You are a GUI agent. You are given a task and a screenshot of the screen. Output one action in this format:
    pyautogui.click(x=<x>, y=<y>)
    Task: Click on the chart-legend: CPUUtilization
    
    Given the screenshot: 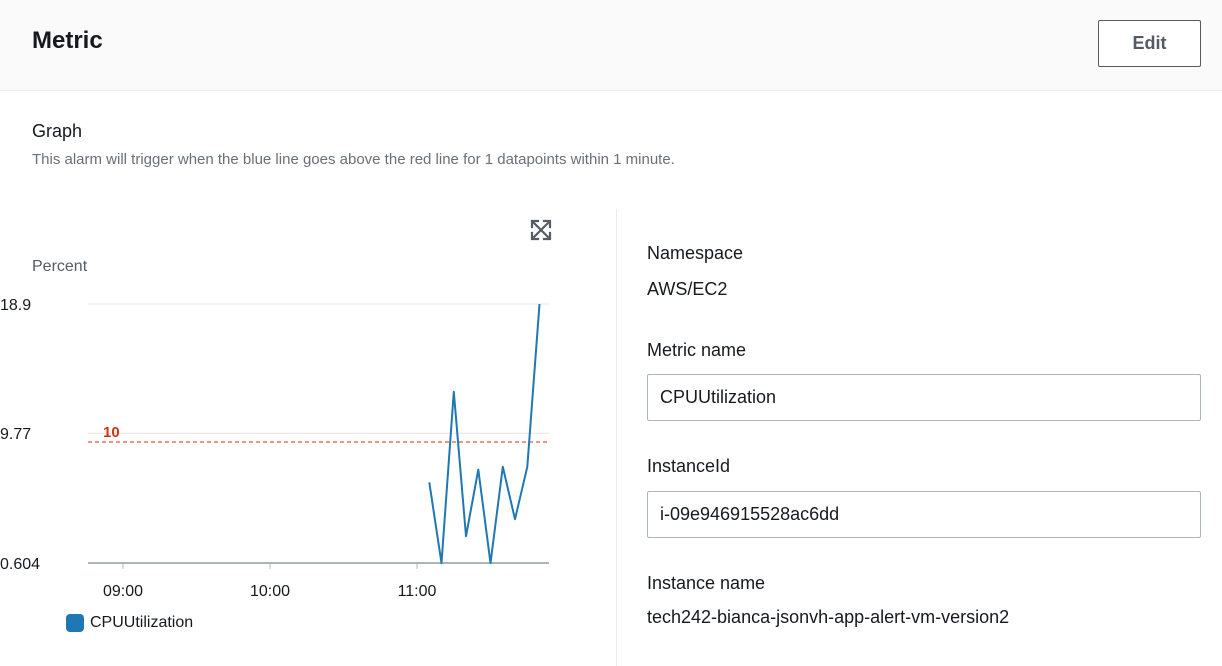 What is the action you would take?
    pyautogui.click(x=129, y=623)
    